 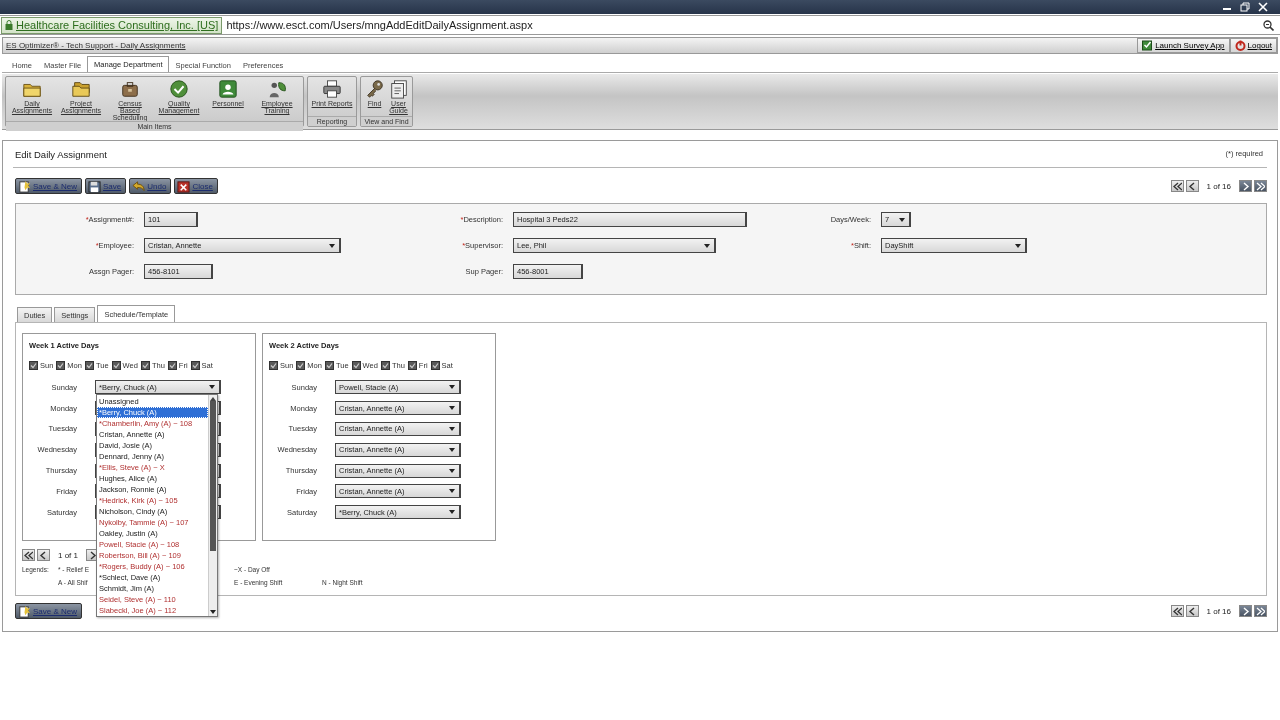 I want to click on search-icon, so click(x=1268, y=25).